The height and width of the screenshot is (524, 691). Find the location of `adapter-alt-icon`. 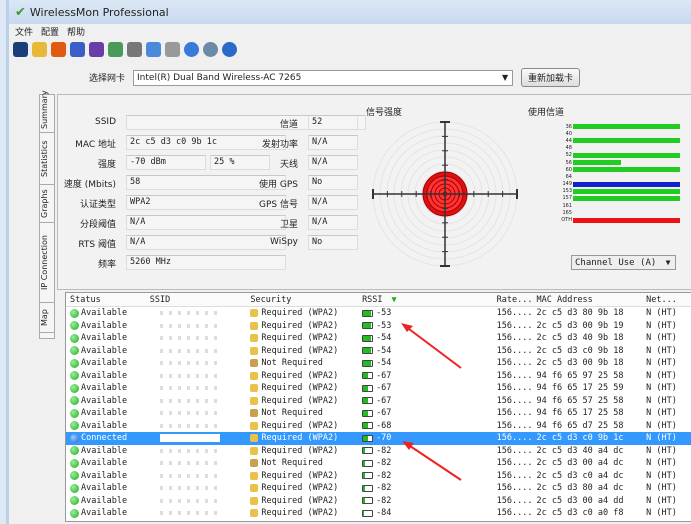

adapter-alt-icon is located at coordinates (96, 49).